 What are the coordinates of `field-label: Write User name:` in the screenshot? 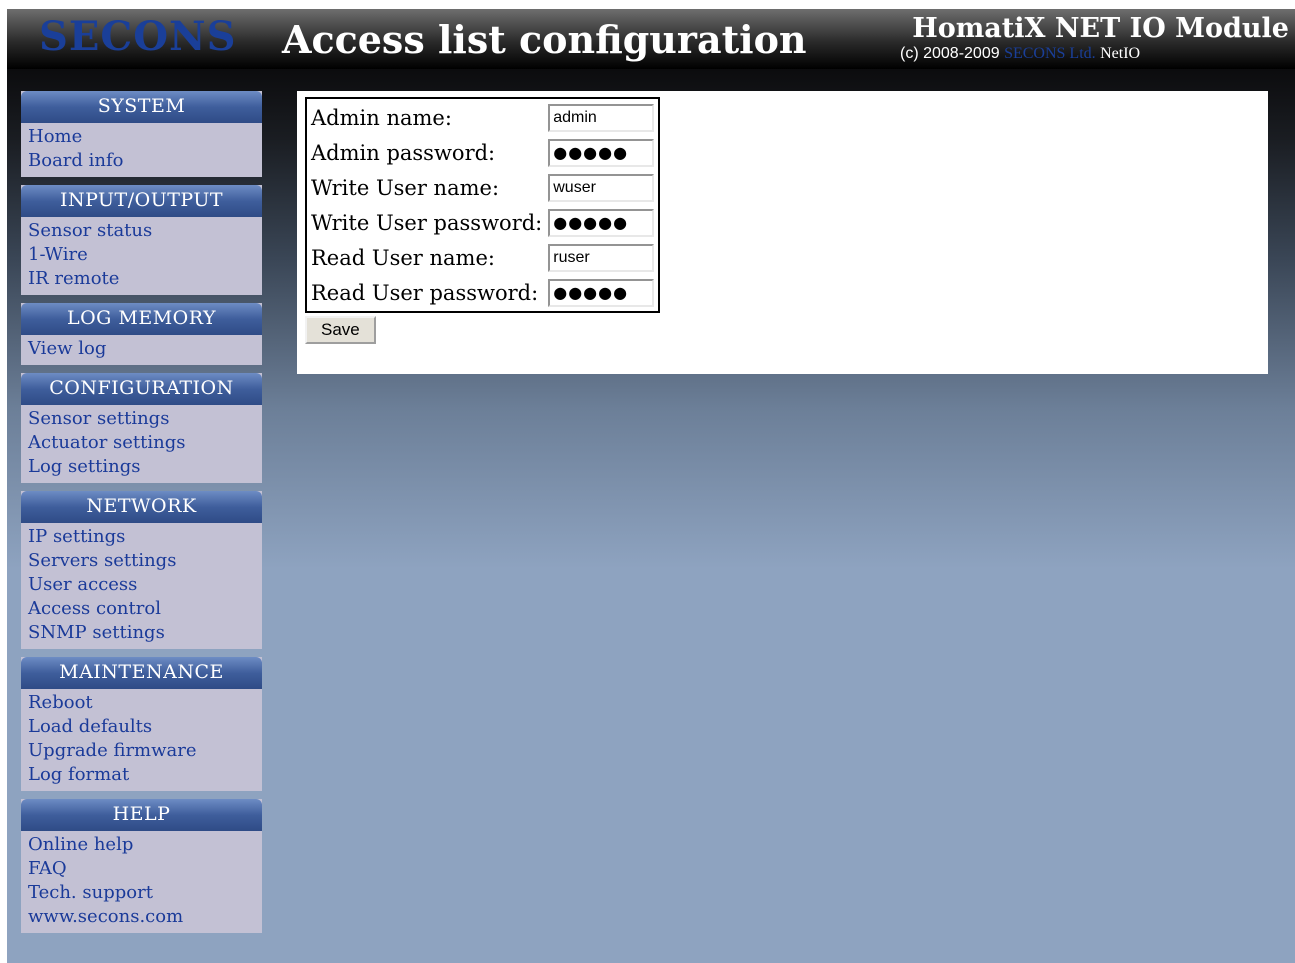 It's located at (405, 187).